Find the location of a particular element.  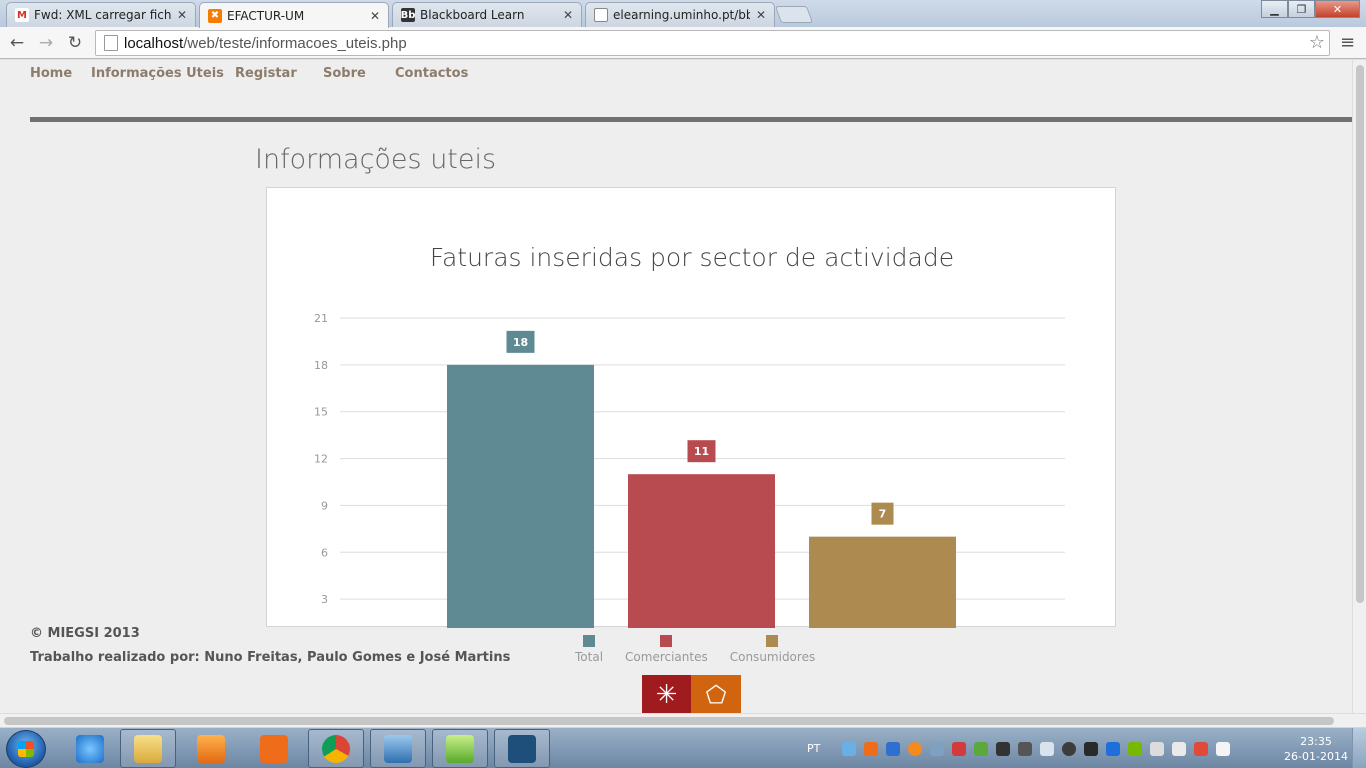

monitor-icon is located at coordinates (1003, 748).